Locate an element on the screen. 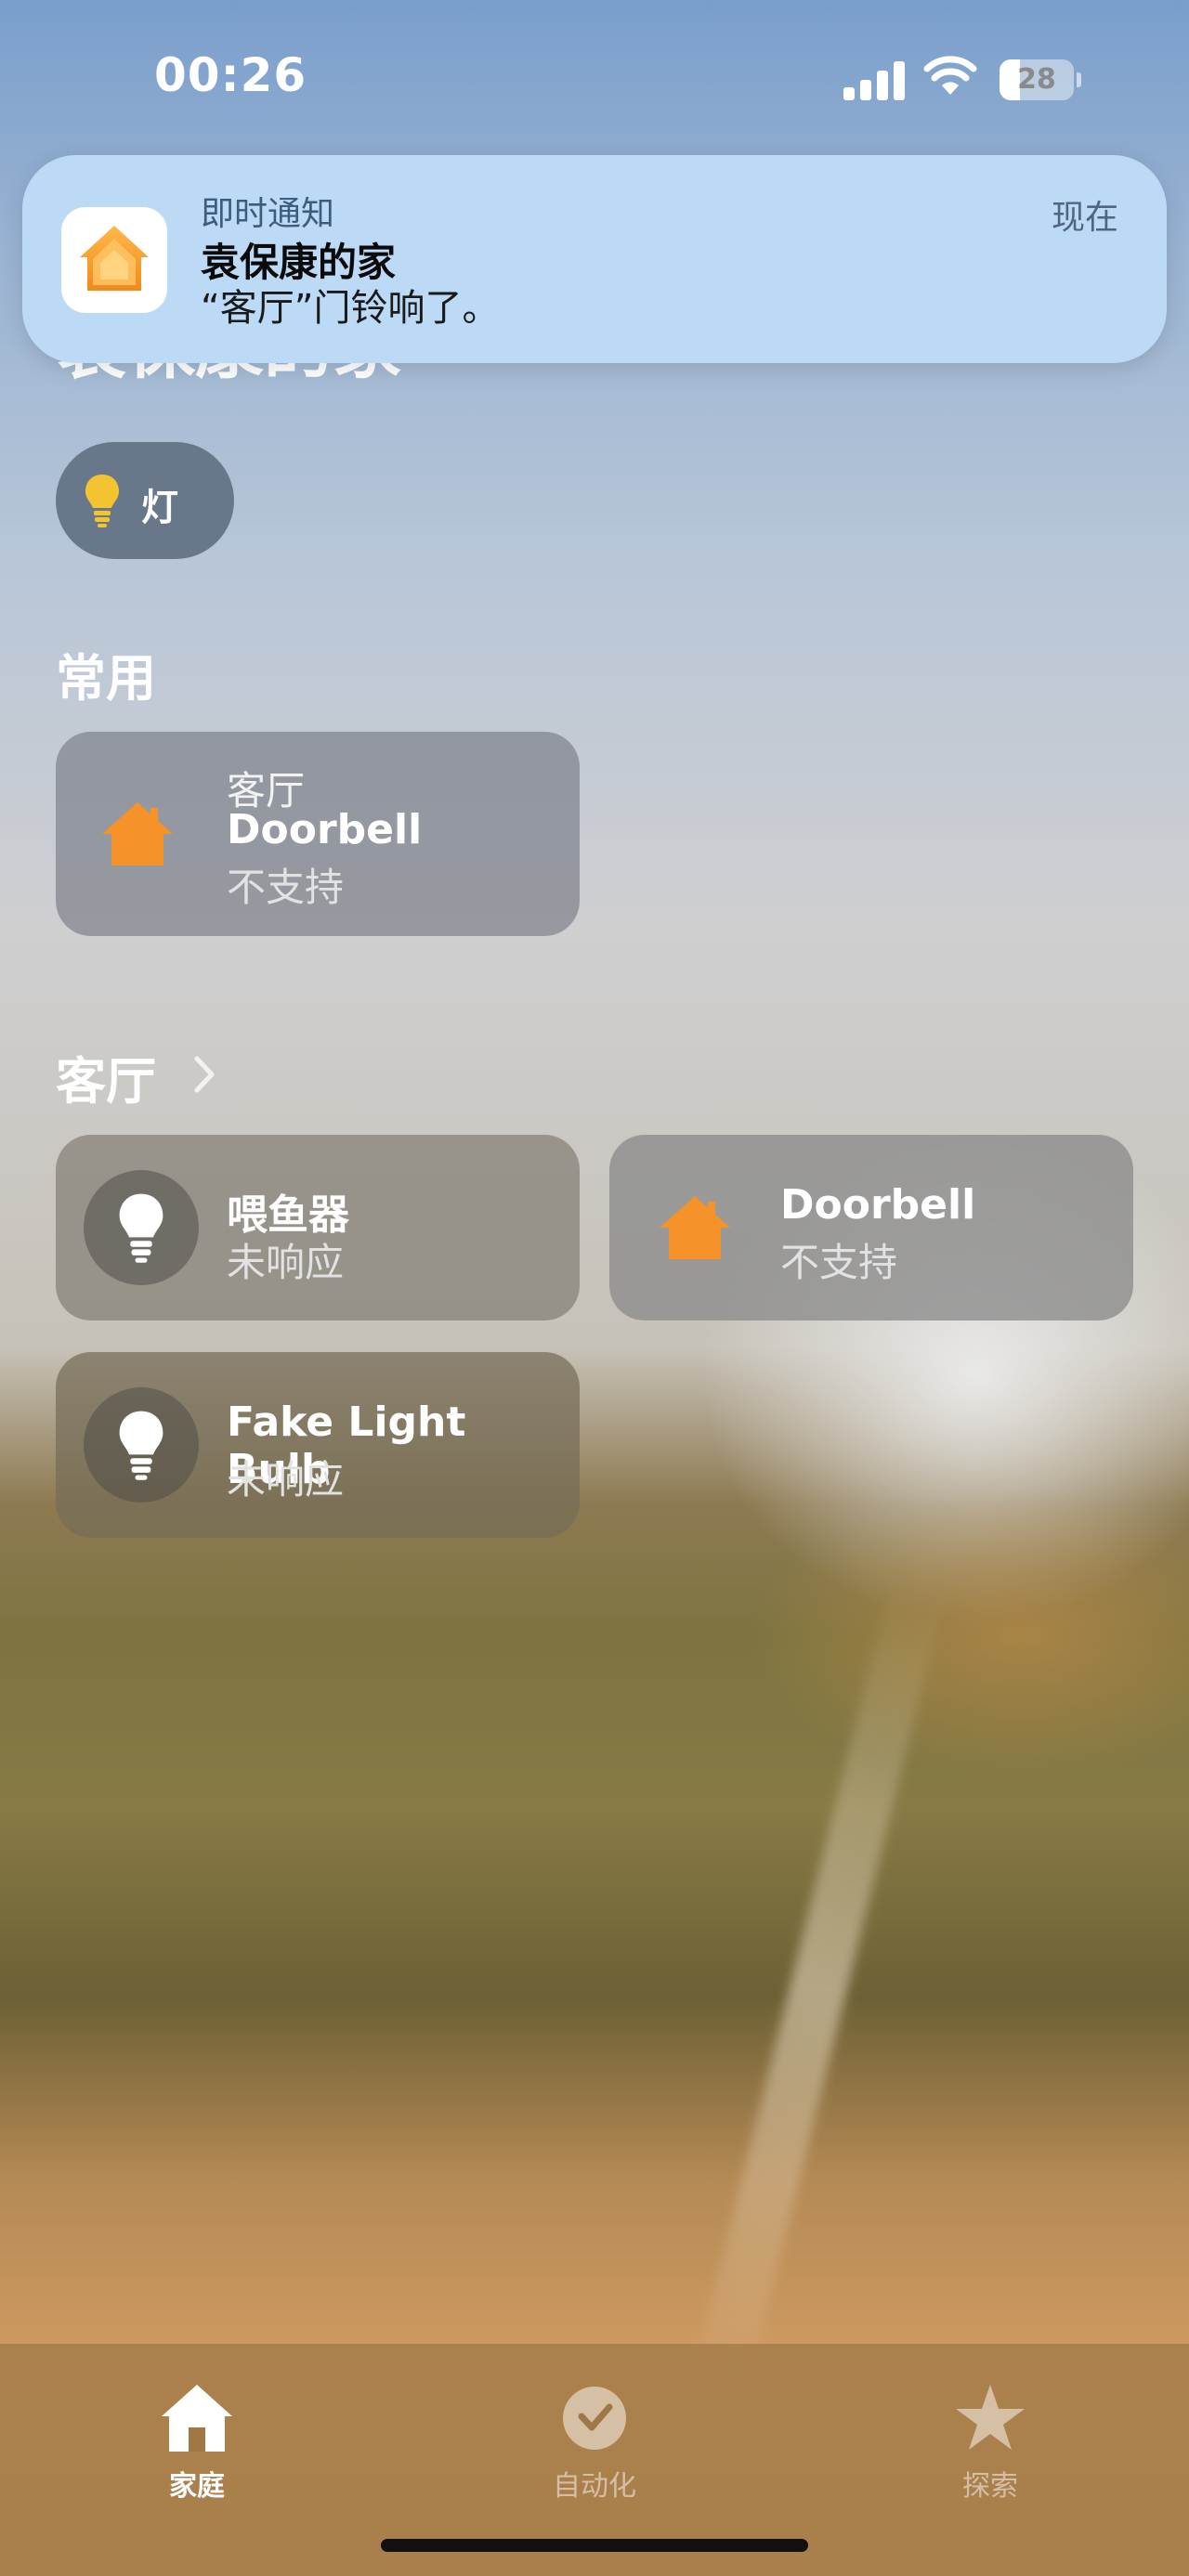 The width and height of the screenshot is (1189, 2576). tab-label: 家庭 is located at coordinates (197, 2486).